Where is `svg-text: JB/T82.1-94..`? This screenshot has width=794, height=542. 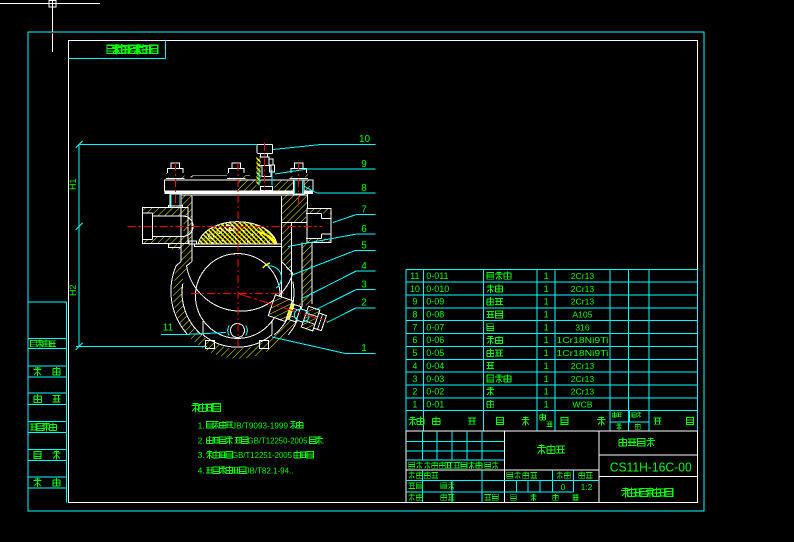 svg-text: JB/T82.1-94.. is located at coordinates (270, 471).